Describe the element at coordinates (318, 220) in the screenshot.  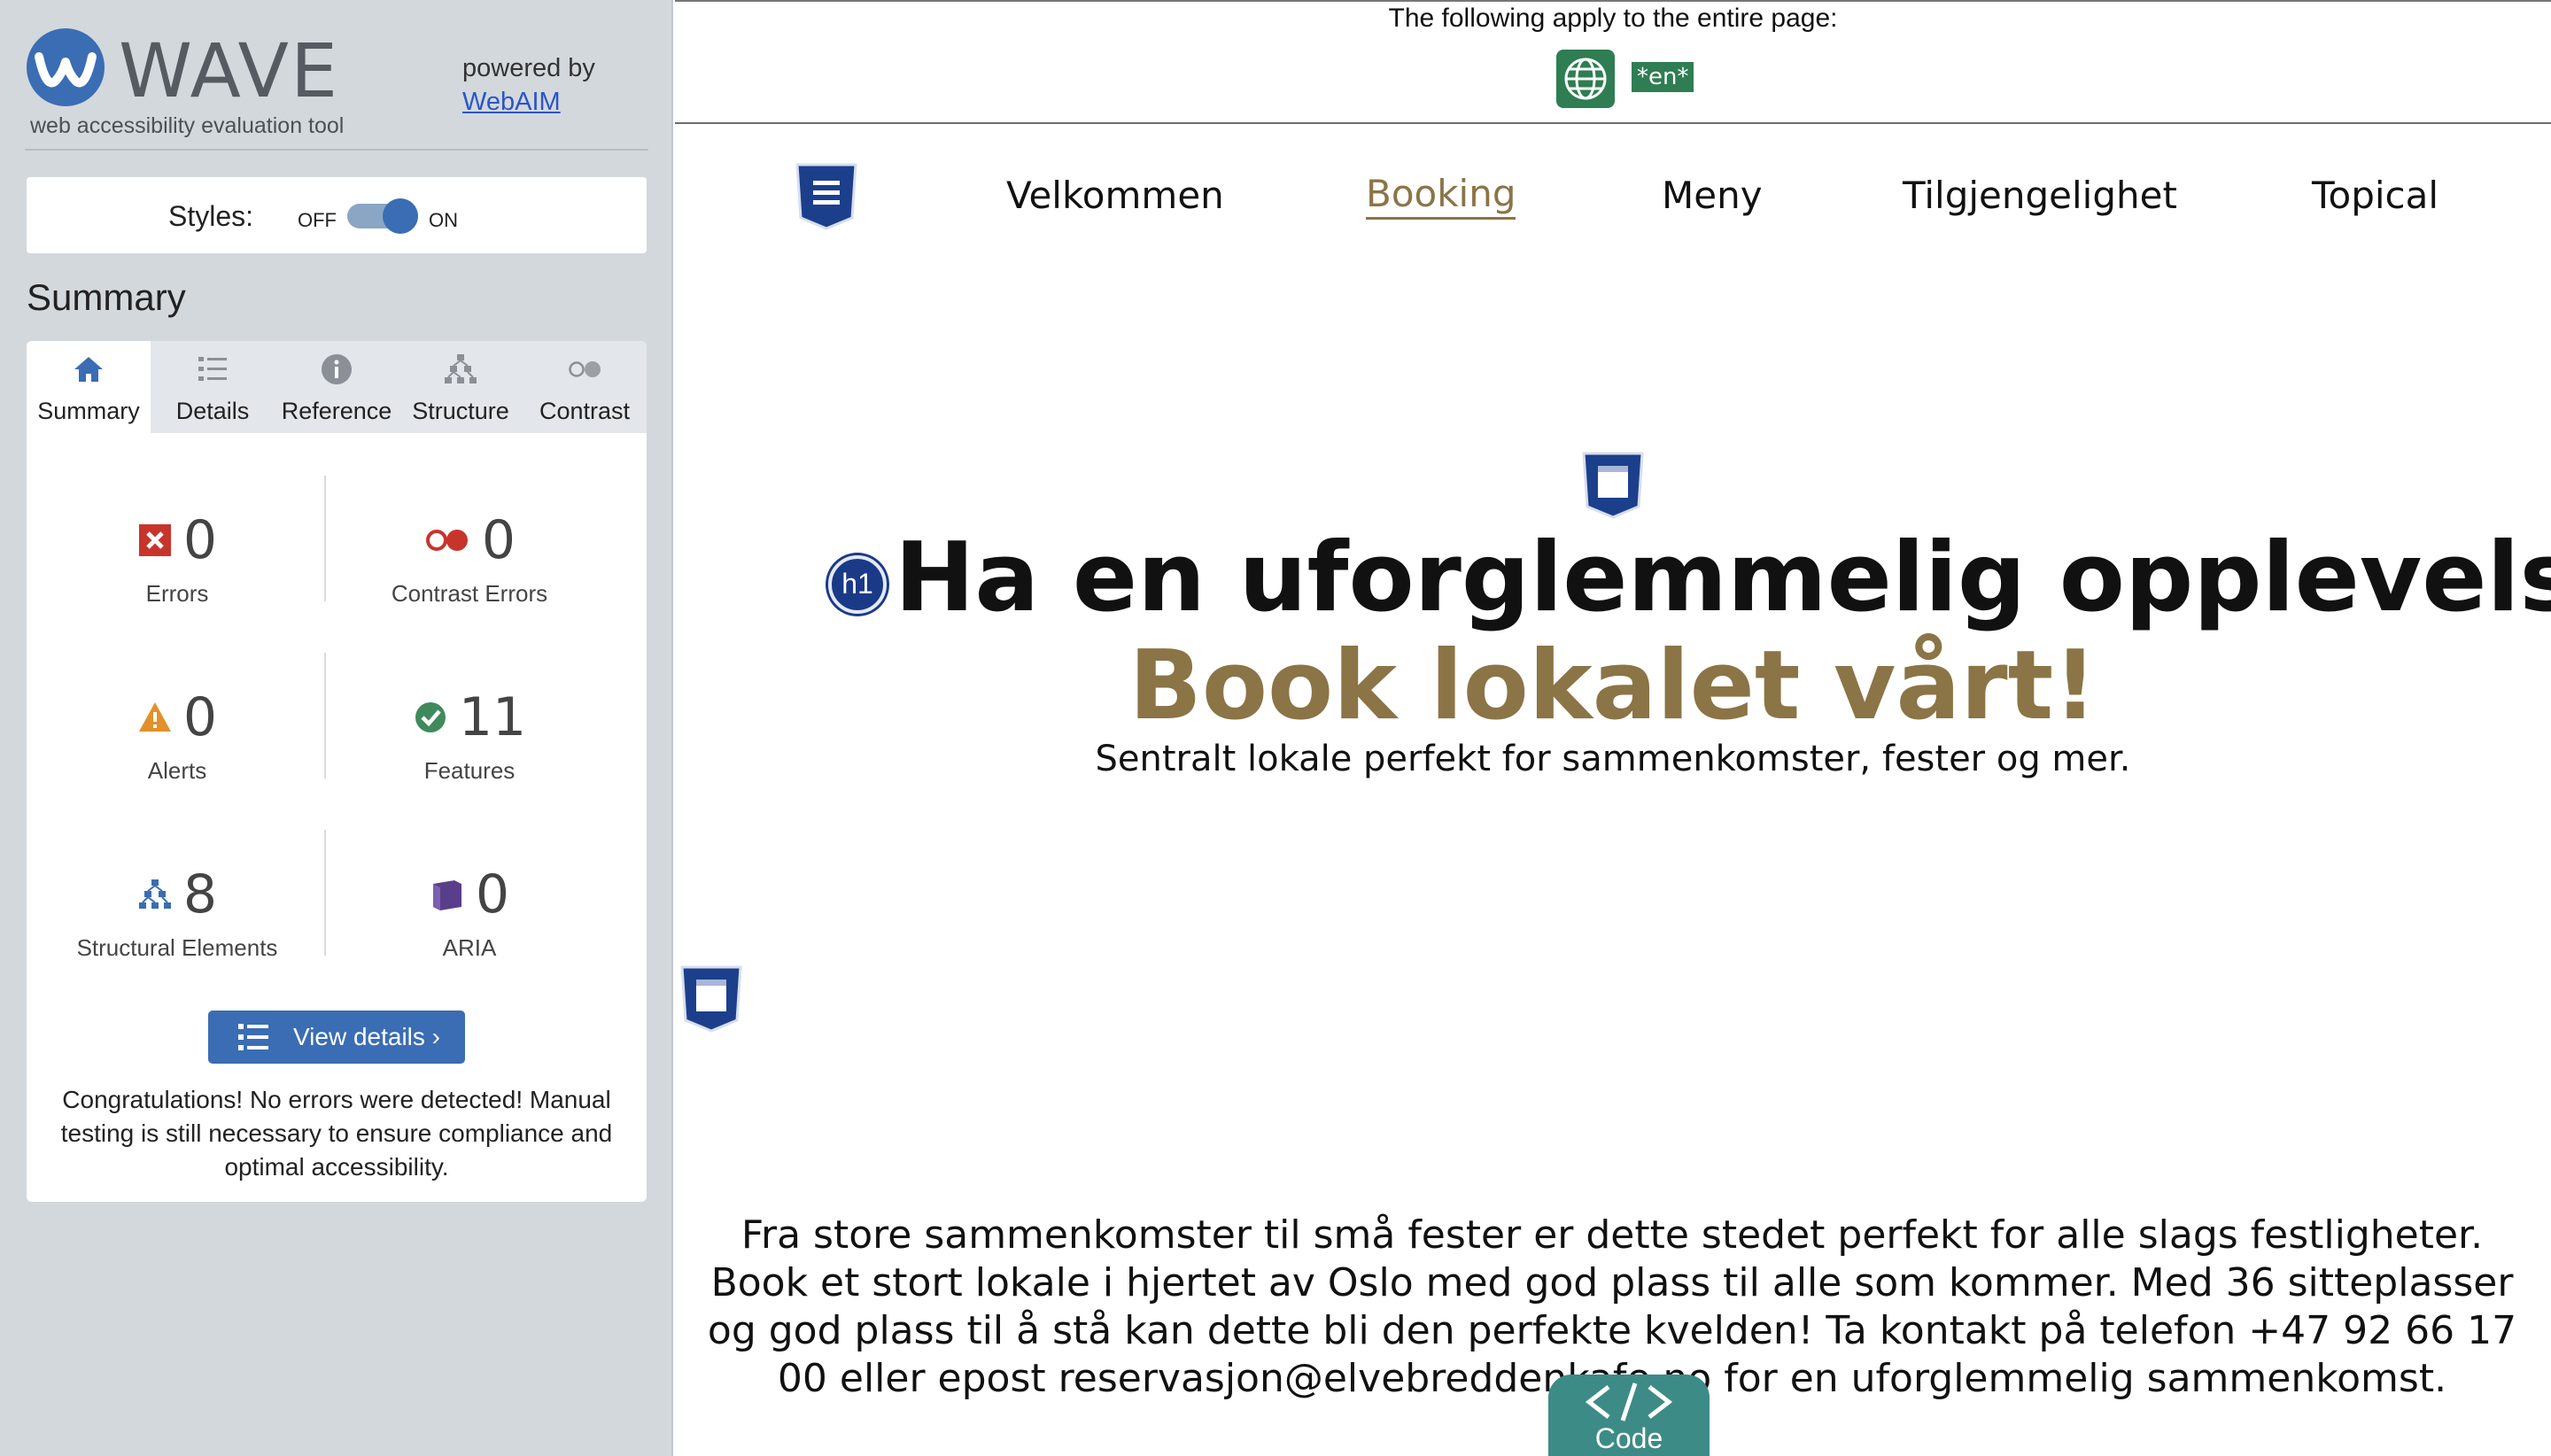
I see `styles-off-label: OFF` at that location.